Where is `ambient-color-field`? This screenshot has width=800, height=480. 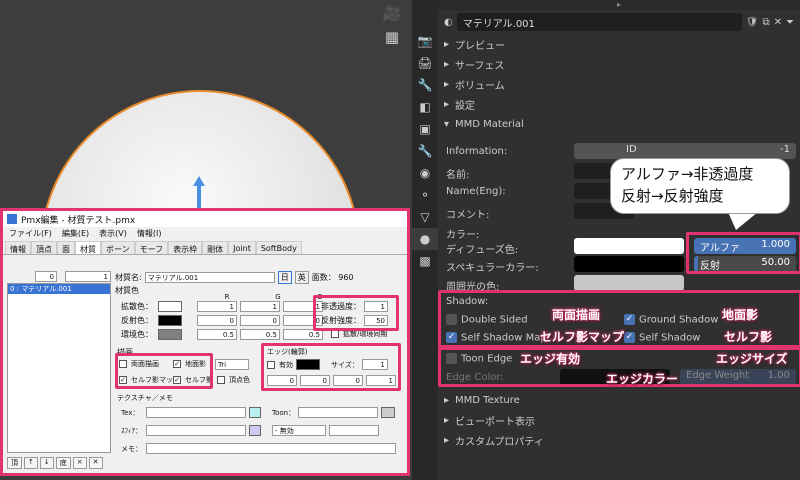
ambient-color-field is located at coordinates (629, 283).